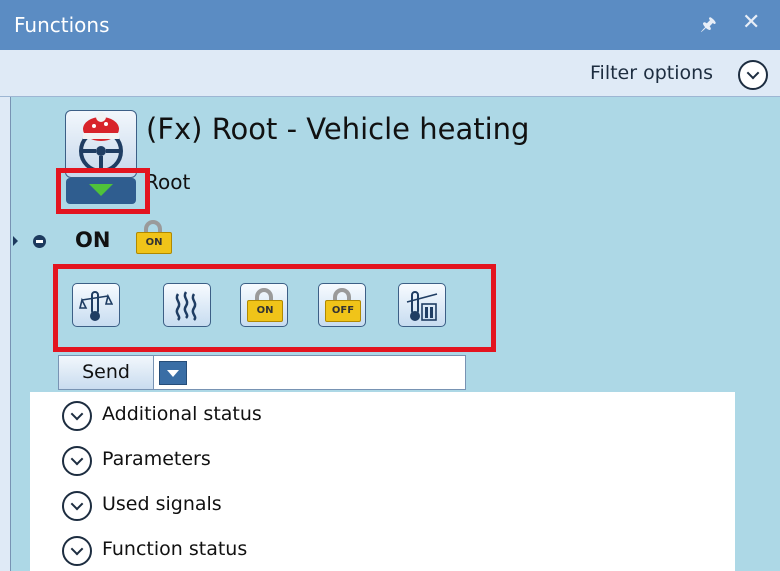 The height and width of the screenshot is (571, 780). What do you see at coordinates (338, 129) in the screenshot?
I see `function-title: (Fx) Root - Vehicle heating` at bounding box center [338, 129].